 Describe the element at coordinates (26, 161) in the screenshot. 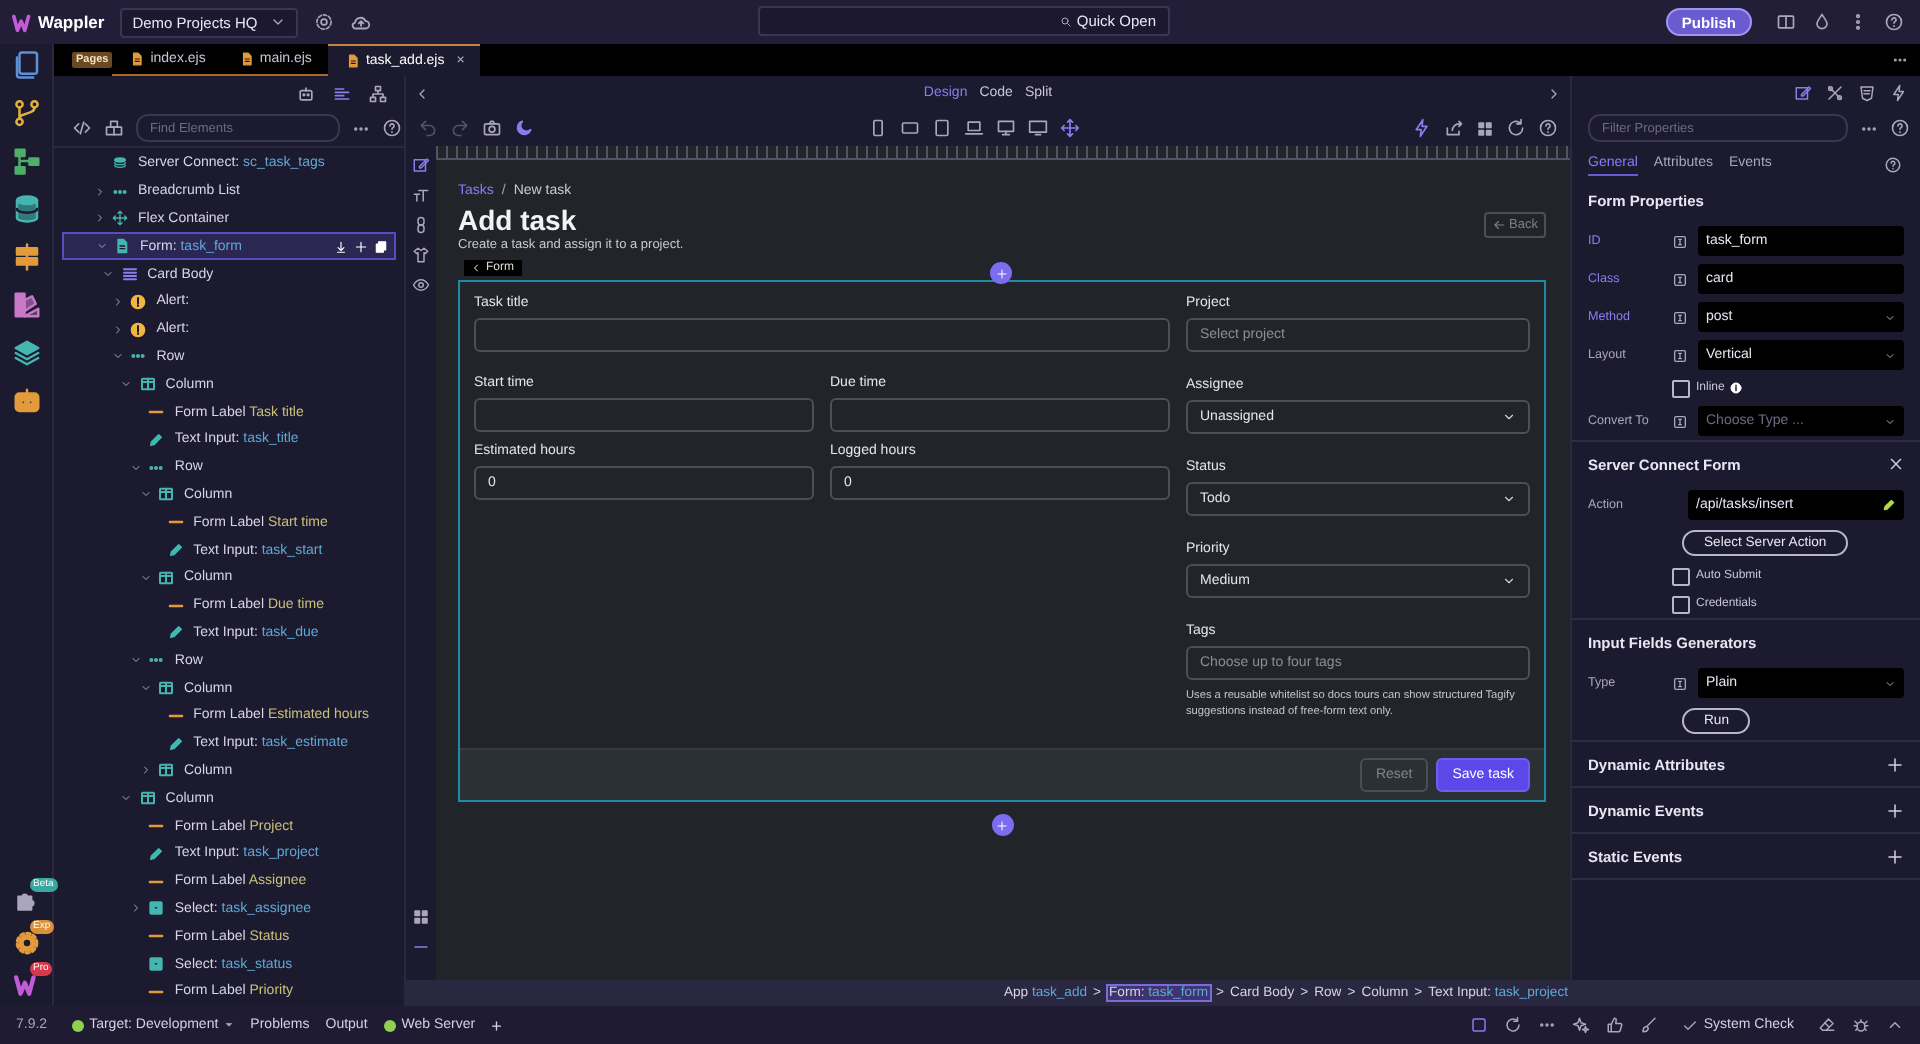

I see `flow-icon` at that location.